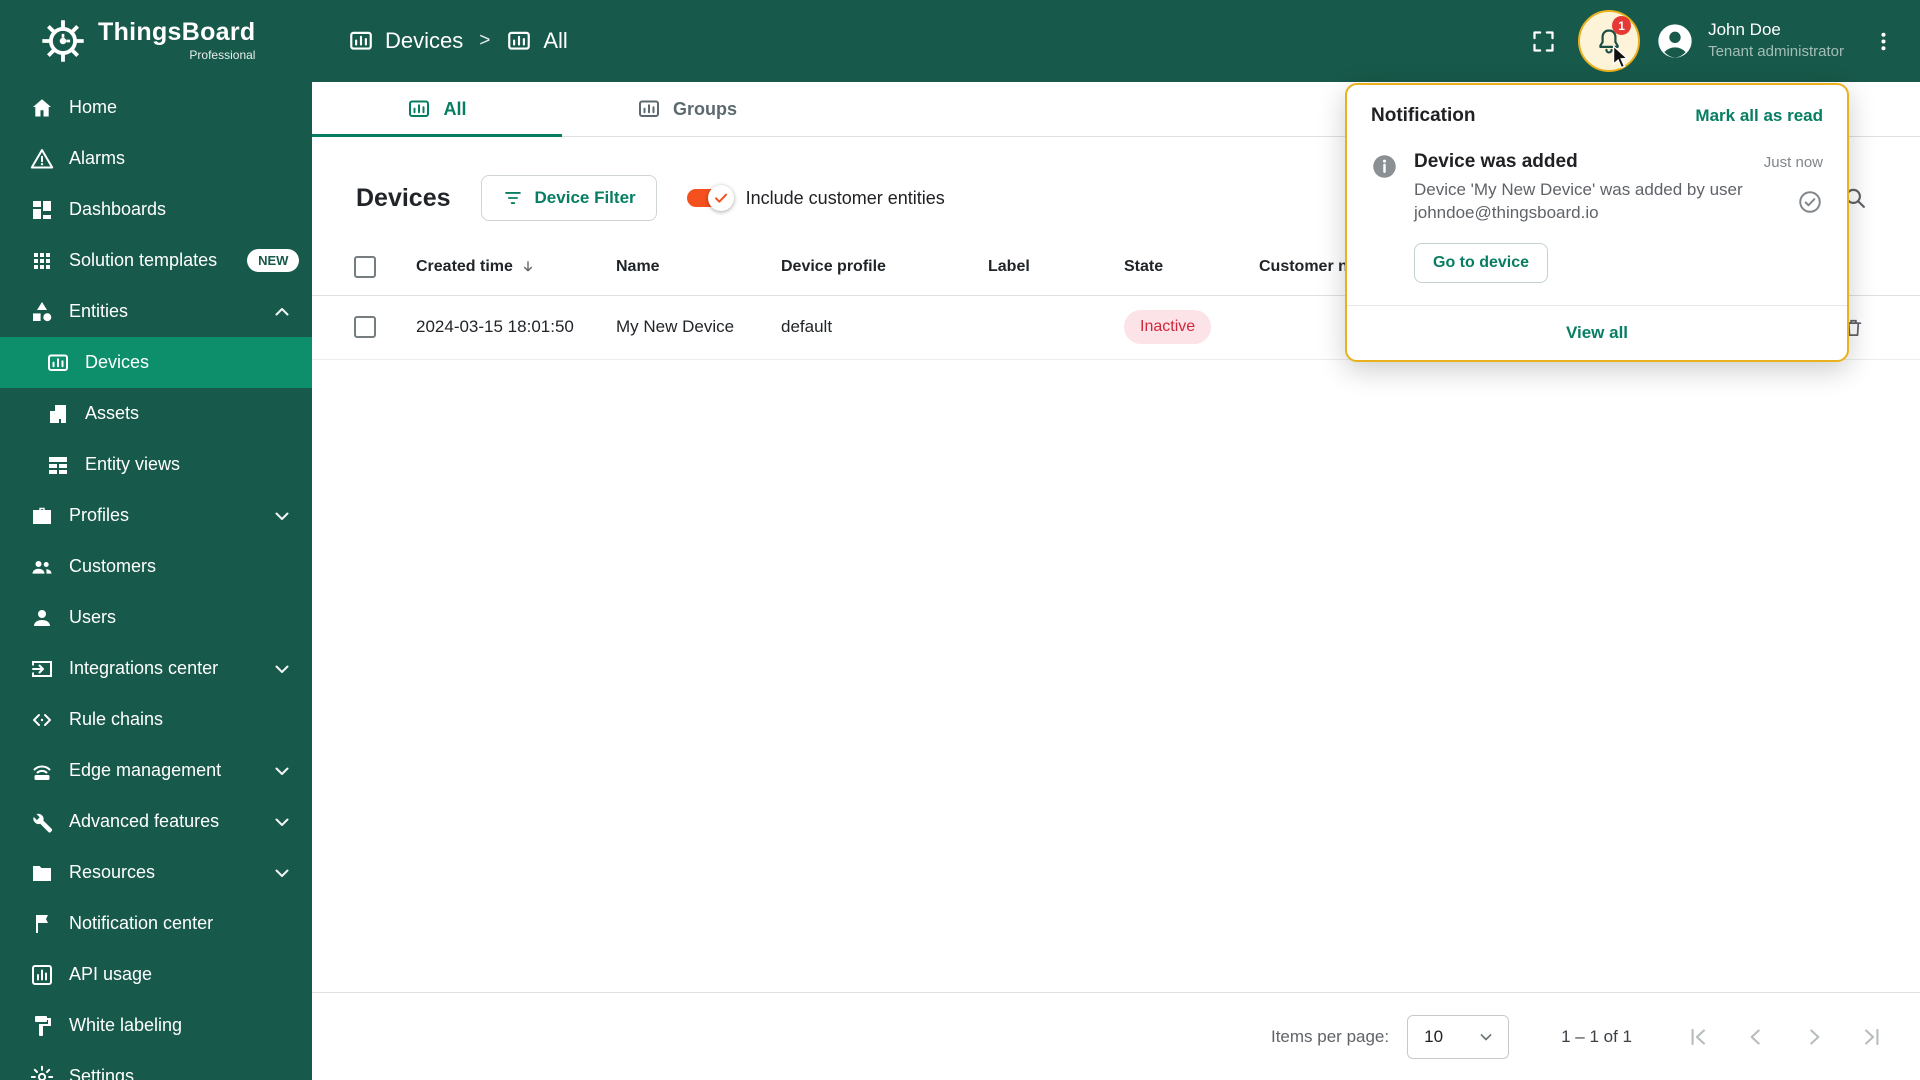 Image resolution: width=1920 pixels, height=1080 pixels. Describe the element at coordinates (156, 923) in the screenshot. I see `sidebar-item-notification-center: Notification center` at that location.